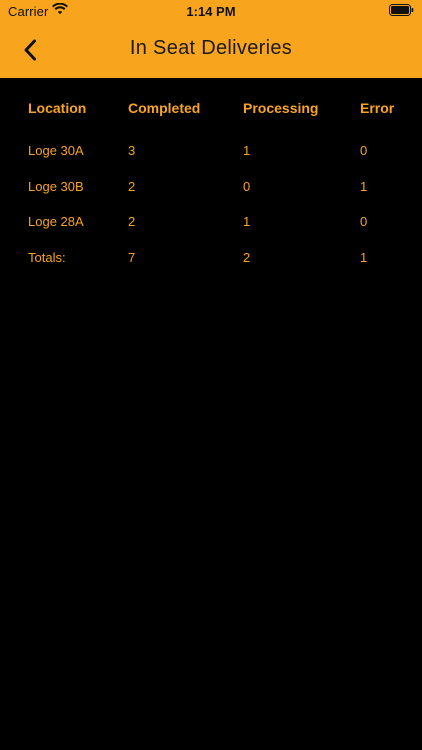 The width and height of the screenshot is (422, 750). Describe the element at coordinates (377, 108) in the screenshot. I see `column-header-error: Error` at that location.